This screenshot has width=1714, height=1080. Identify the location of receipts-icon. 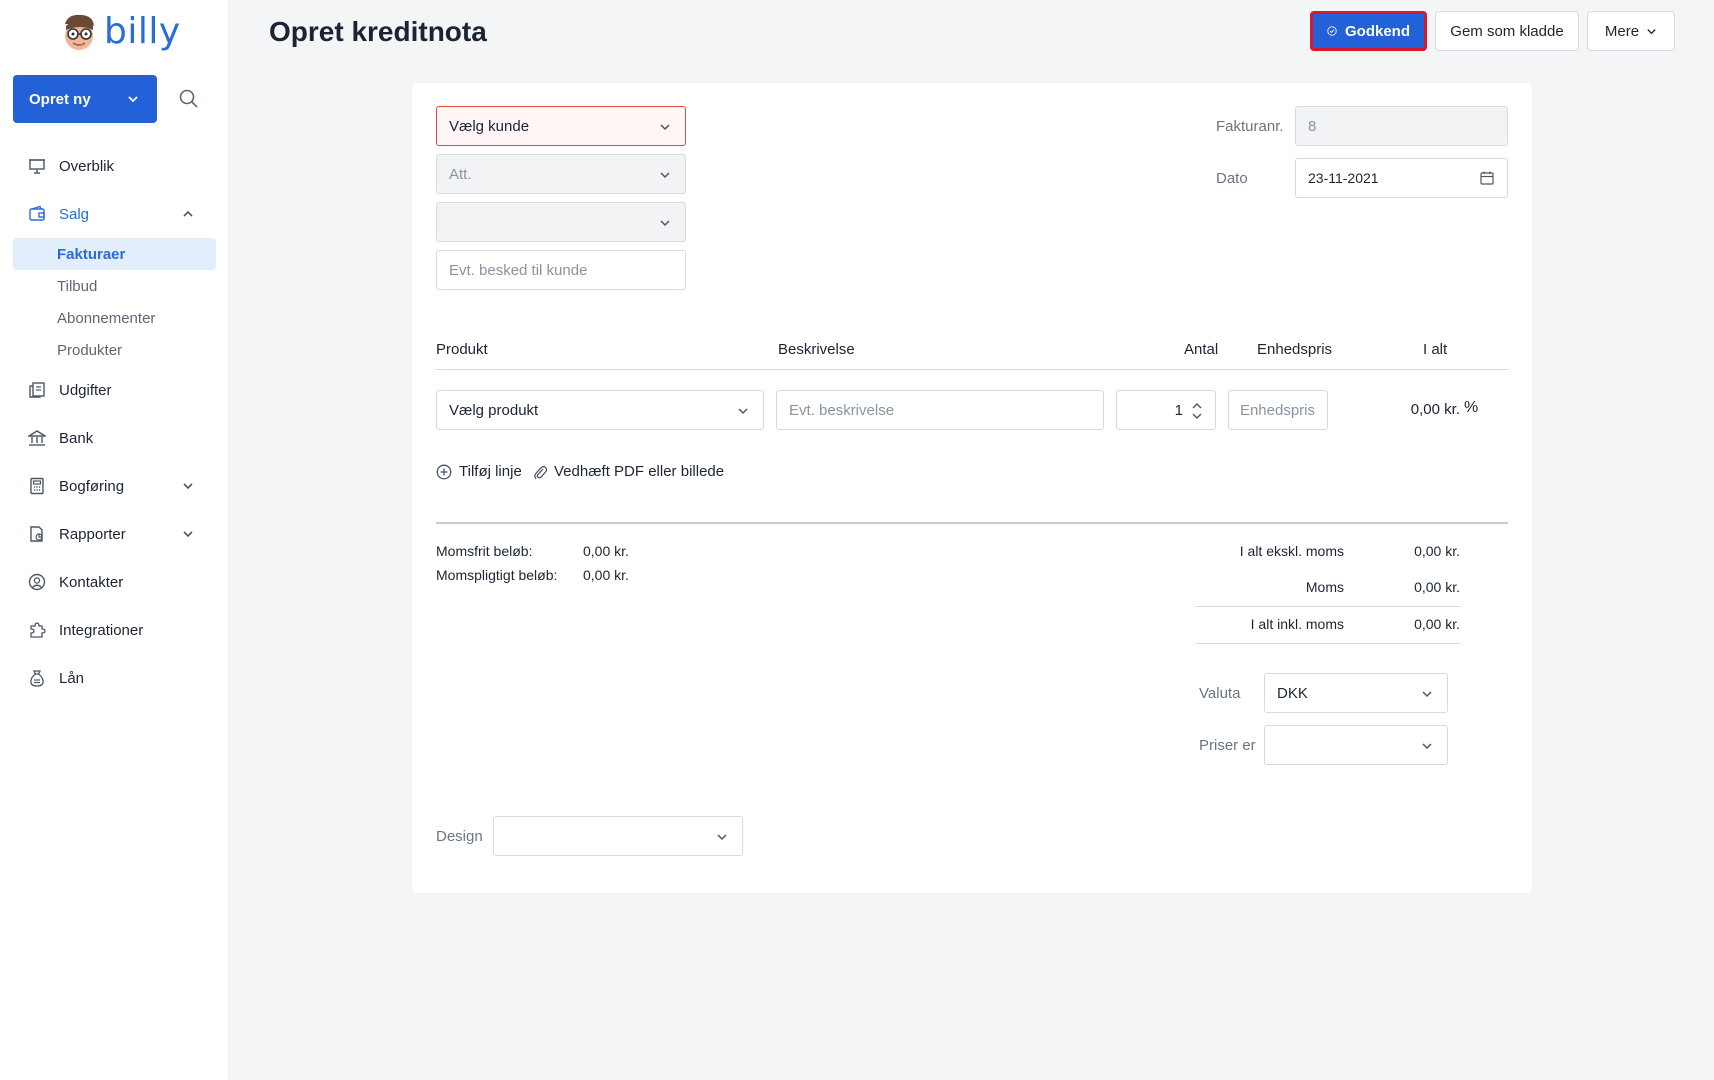
(37, 390).